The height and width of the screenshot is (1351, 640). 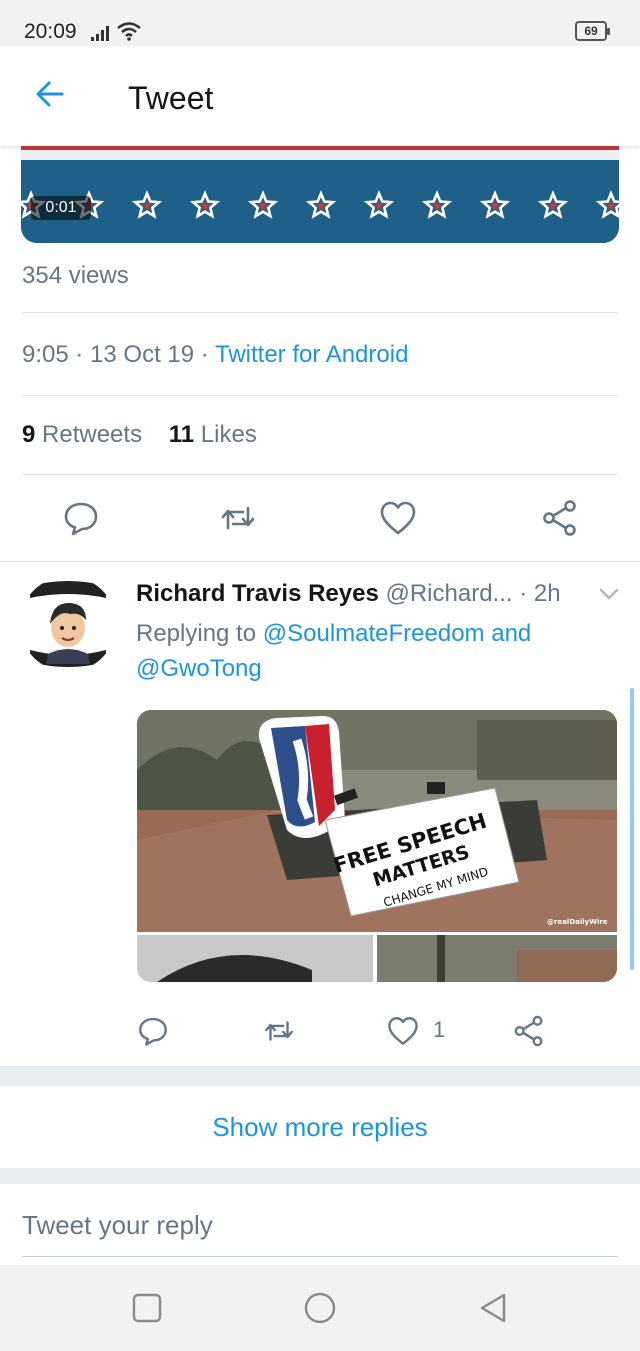 What do you see at coordinates (320, 96) in the screenshot?
I see `app-header: Tweet` at bounding box center [320, 96].